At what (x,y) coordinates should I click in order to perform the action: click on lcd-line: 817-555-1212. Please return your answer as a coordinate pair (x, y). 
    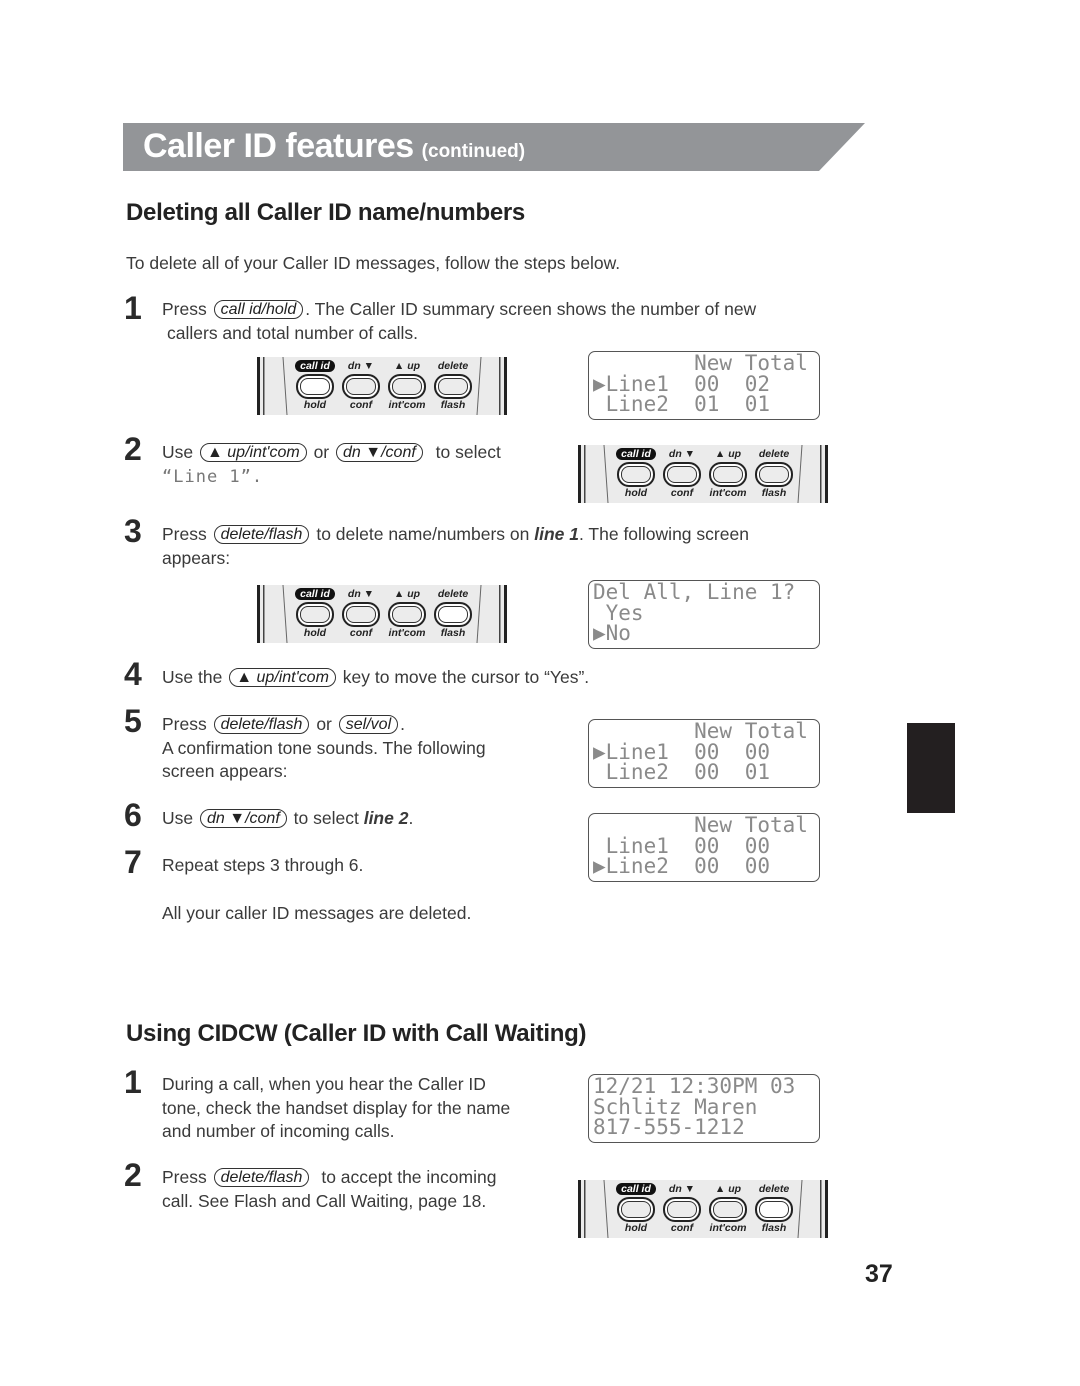
    Looking at the image, I should click on (669, 1127).